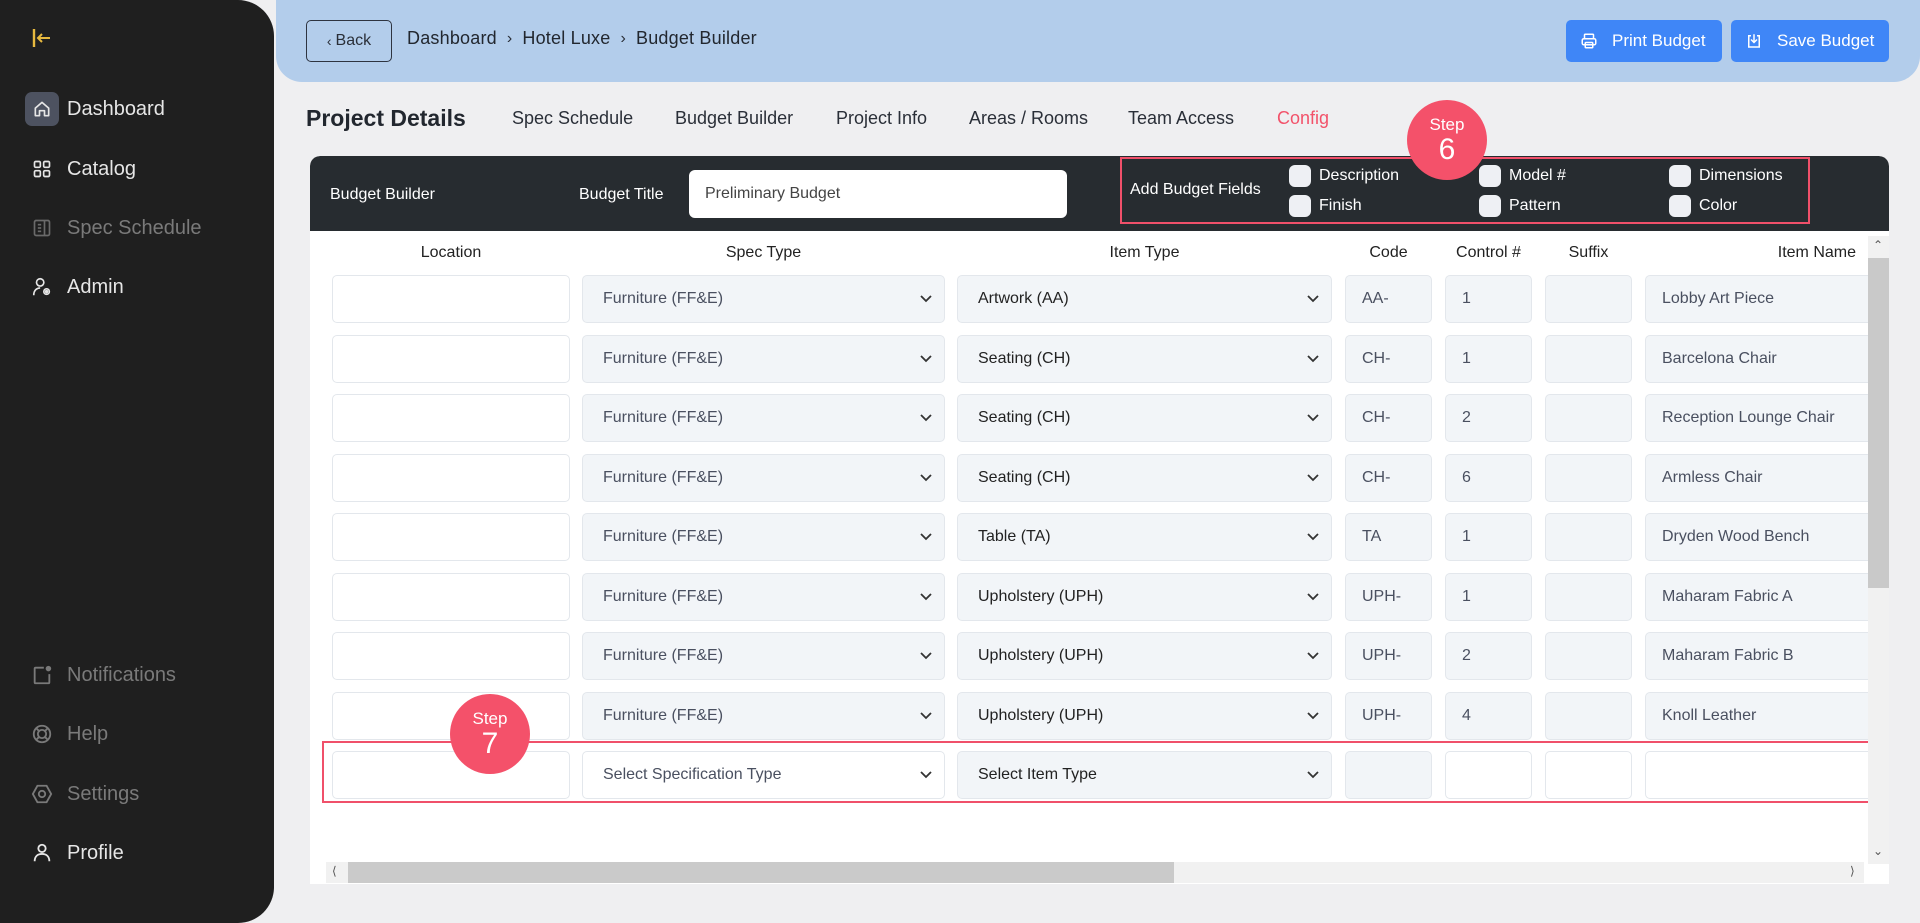  Describe the element at coordinates (881, 118) in the screenshot. I see `tab-project-info: Project Info` at that location.